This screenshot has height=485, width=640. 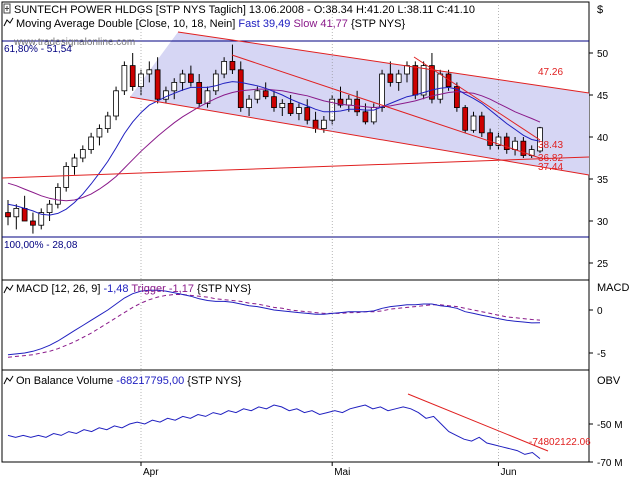 I want to click on macd-axis-title: MACD, so click(x=613, y=288).